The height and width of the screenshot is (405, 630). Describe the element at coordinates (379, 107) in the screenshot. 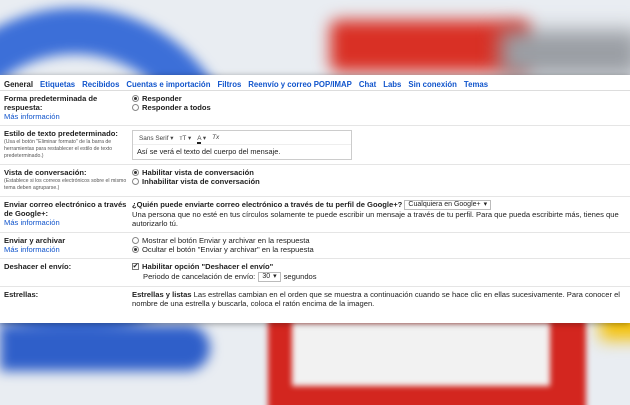

I see `reply-all-option: Responder a todos` at that location.